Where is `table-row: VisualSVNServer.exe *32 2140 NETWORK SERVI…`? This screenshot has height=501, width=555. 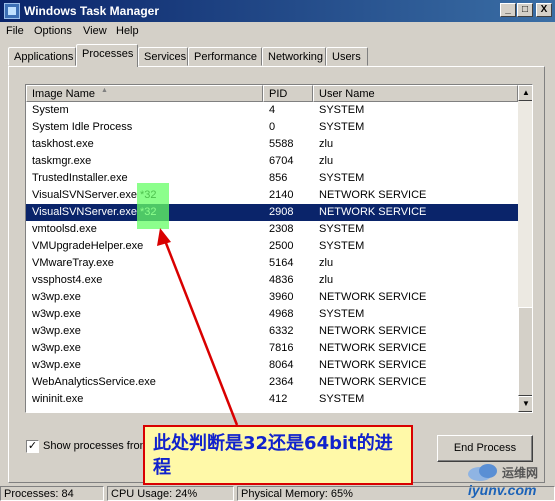 table-row: VisualSVNServer.exe *32 2140 NETWORK SERVI… is located at coordinates (272, 195).